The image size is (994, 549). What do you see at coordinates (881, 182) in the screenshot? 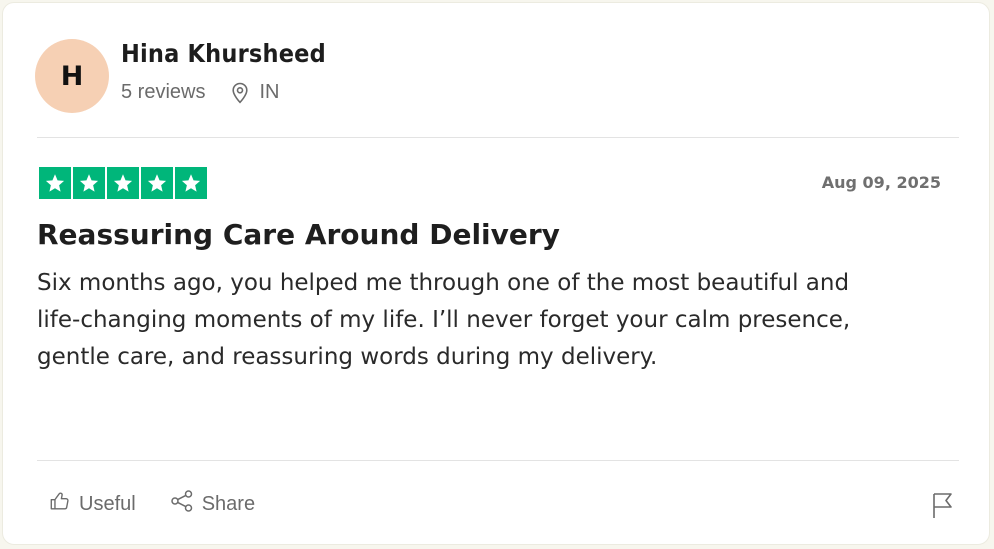
I see `review-date: Aug 09, 2025` at bounding box center [881, 182].